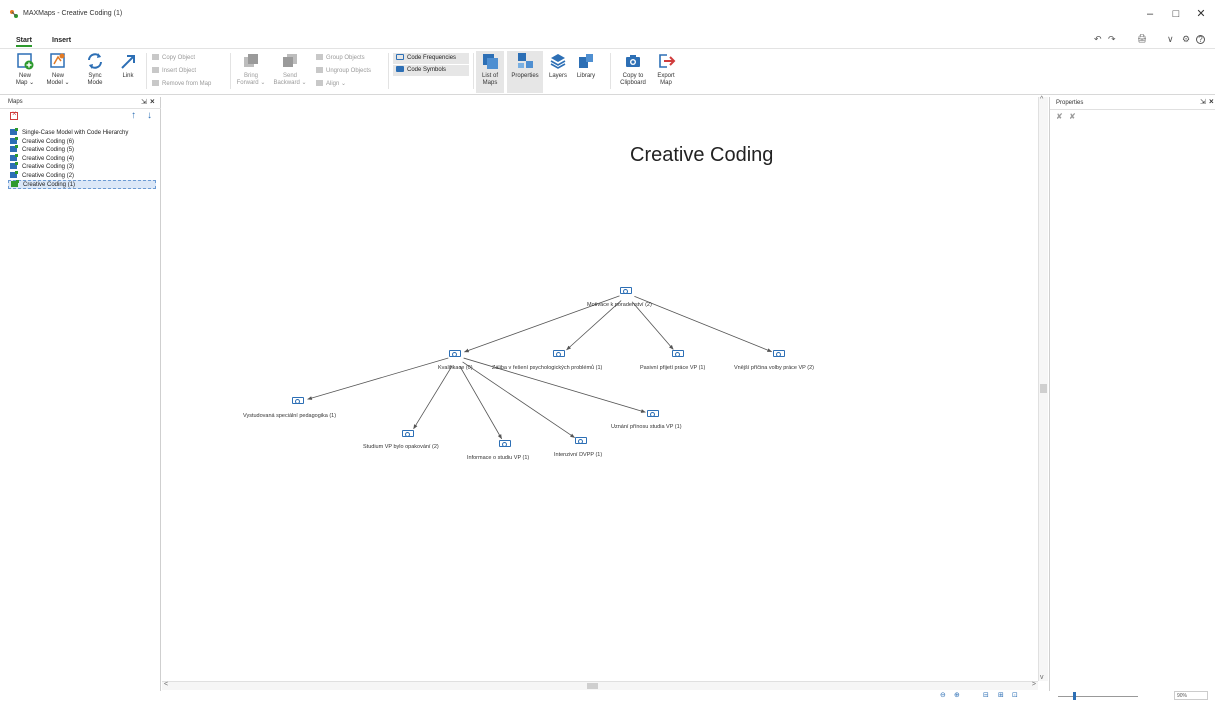 This screenshot has width=1215, height=701. Describe the element at coordinates (340, 58) in the screenshot. I see `group-objects-button: Group Objects` at that location.